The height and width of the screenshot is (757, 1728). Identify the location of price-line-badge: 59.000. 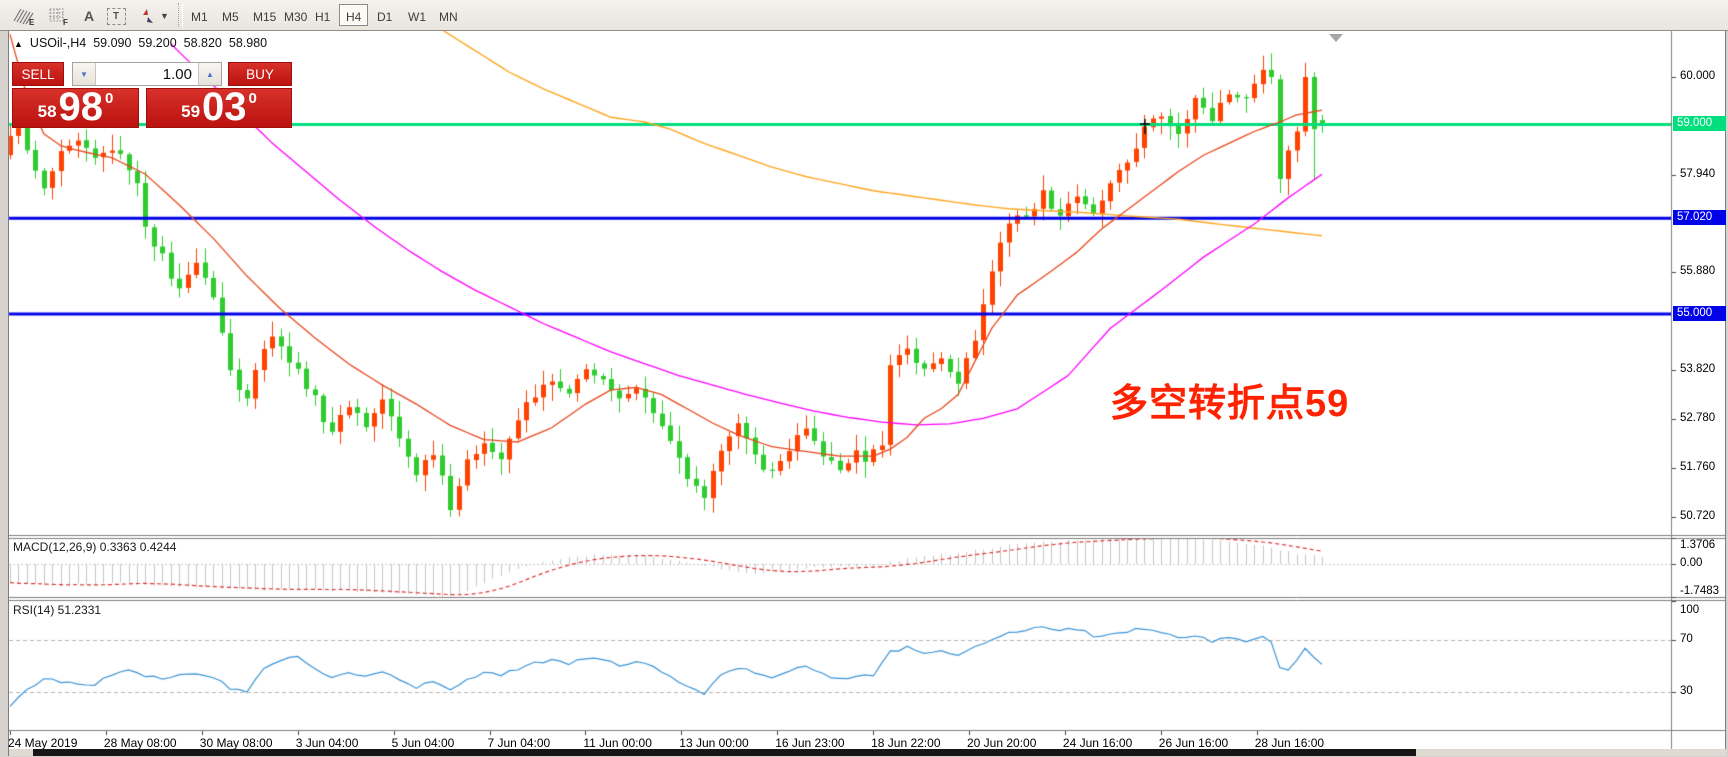
(1699, 124).